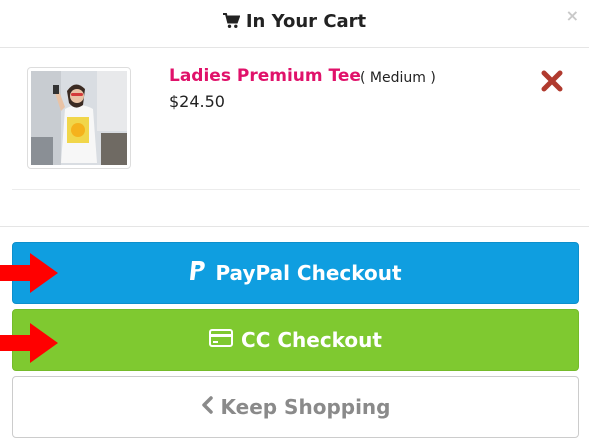 This screenshot has width=589, height=447. What do you see at coordinates (398, 78) in the screenshot?
I see `product-variant: ( Medium )` at bounding box center [398, 78].